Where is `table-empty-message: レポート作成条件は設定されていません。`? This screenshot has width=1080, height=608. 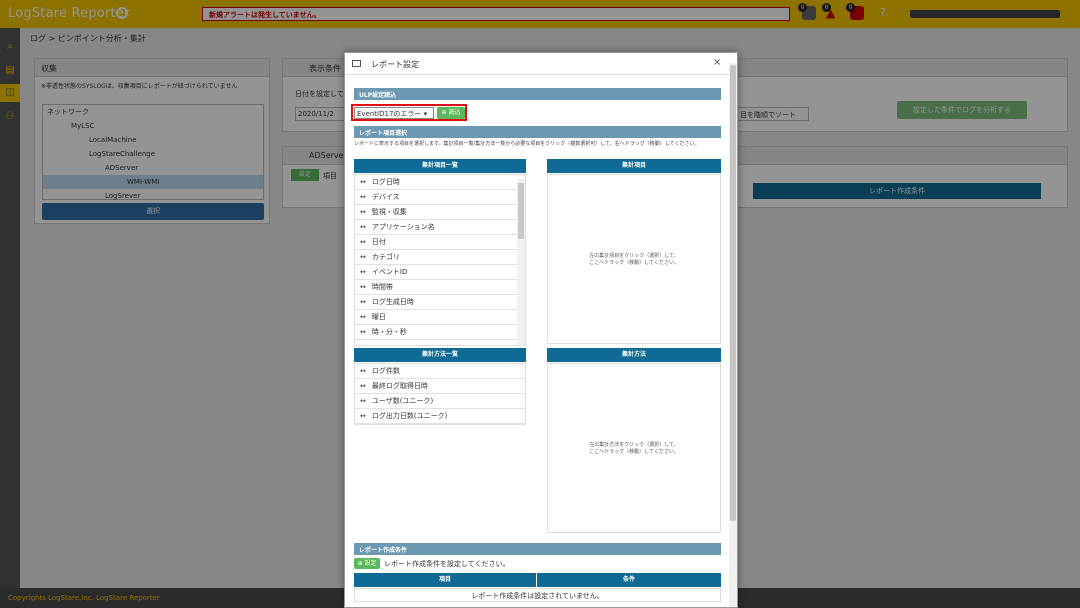 table-empty-message: レポート作成条件は設定されていません。 is located at coordinates (537, 595).